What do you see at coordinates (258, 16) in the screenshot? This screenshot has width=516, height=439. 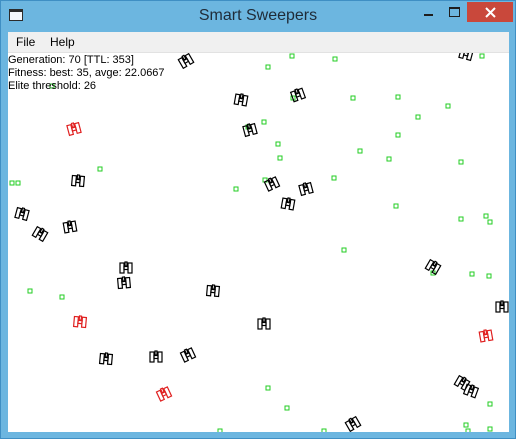 I see `title-bar: Smart Sweepers` at bounding box center [258, 16].